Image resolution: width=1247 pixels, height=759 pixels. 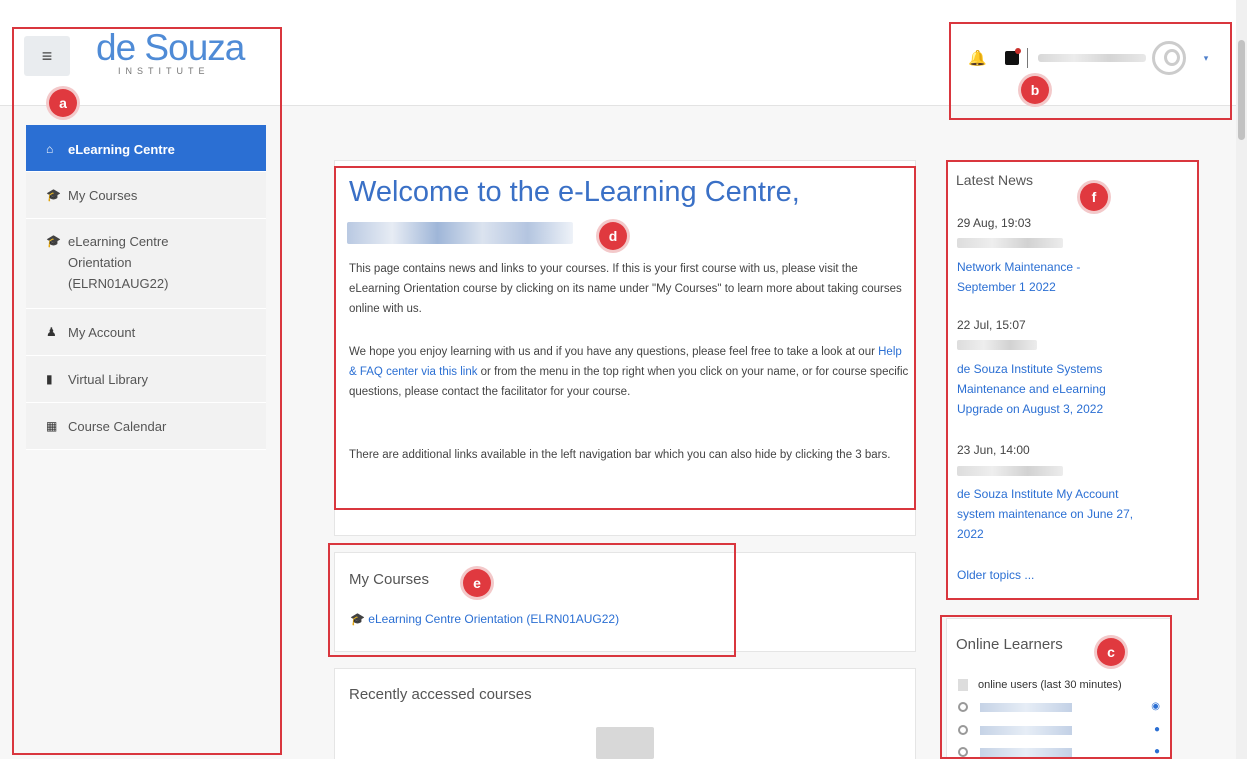 I want to click on annotation-badge-c: c, so click(x=1111, y=652).